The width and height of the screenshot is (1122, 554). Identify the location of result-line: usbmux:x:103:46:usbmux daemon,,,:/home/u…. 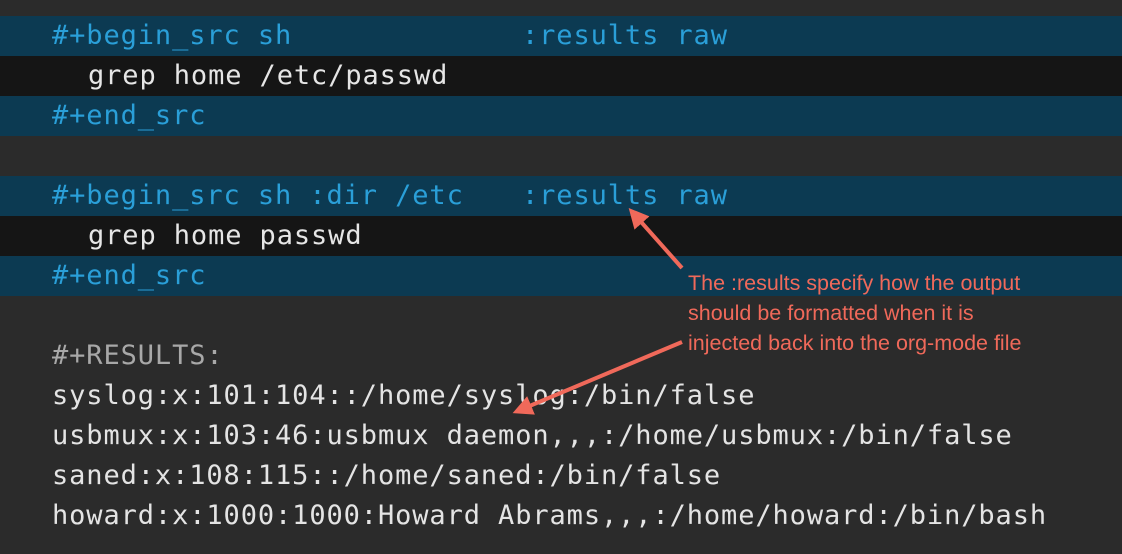
(561, 436).